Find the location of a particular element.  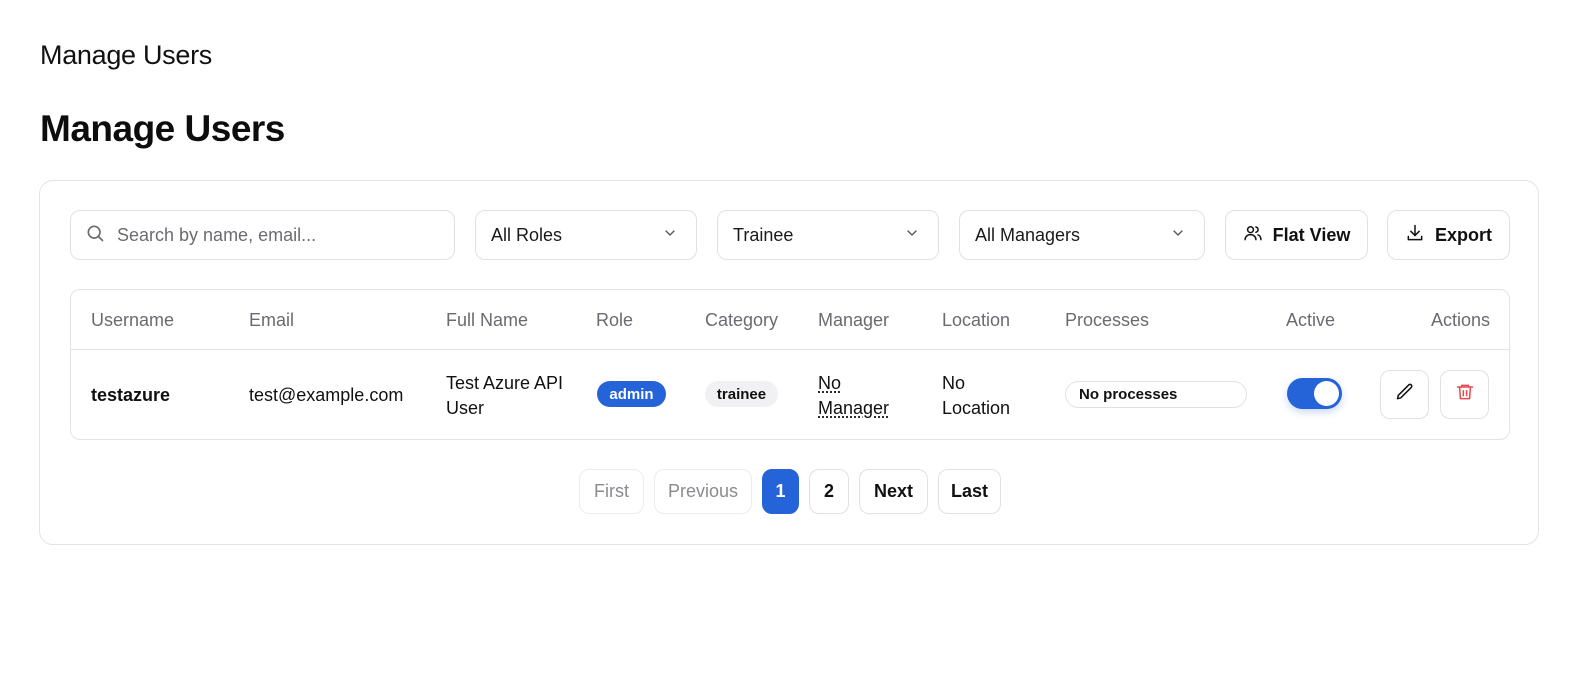

column-header-location: Location is located at coordinates (976, 320).